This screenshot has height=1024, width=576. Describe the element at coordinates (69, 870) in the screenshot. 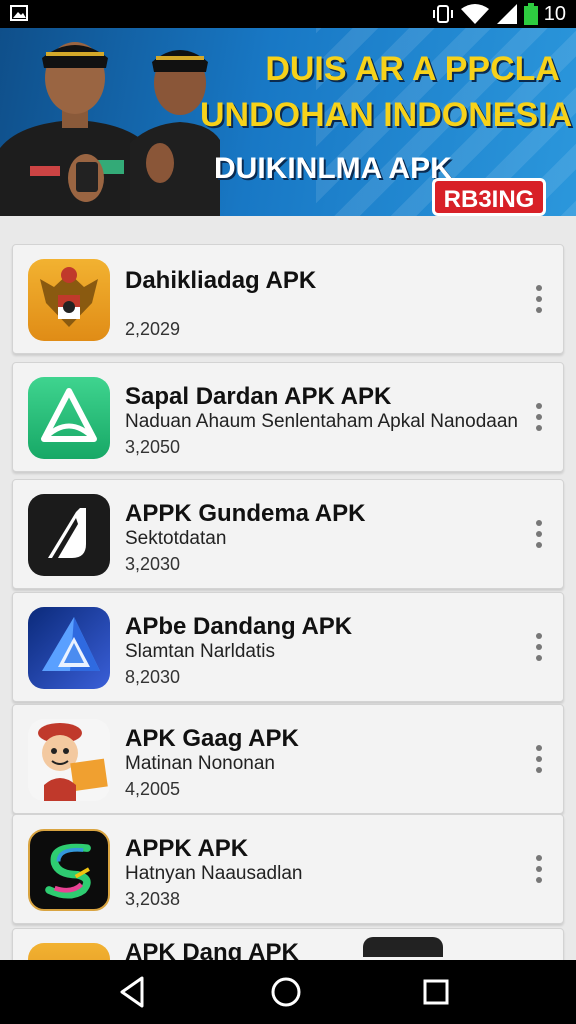

I see `neon-s-logo-icon` at that location.